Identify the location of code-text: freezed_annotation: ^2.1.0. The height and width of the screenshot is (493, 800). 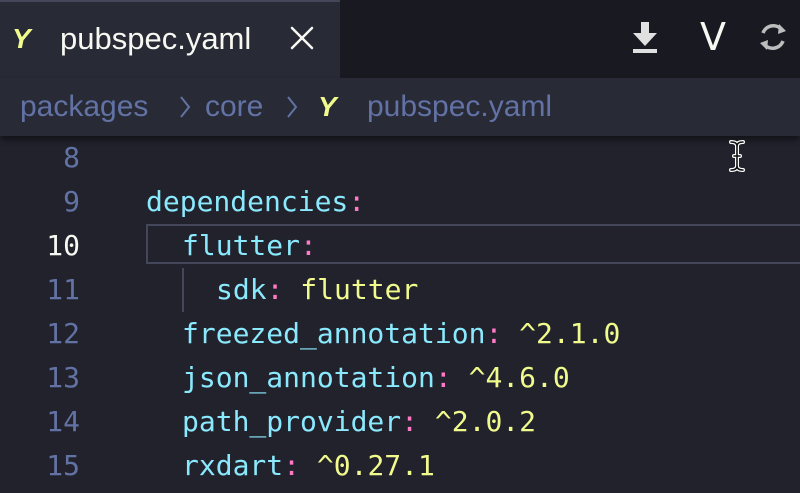
(401, 334).